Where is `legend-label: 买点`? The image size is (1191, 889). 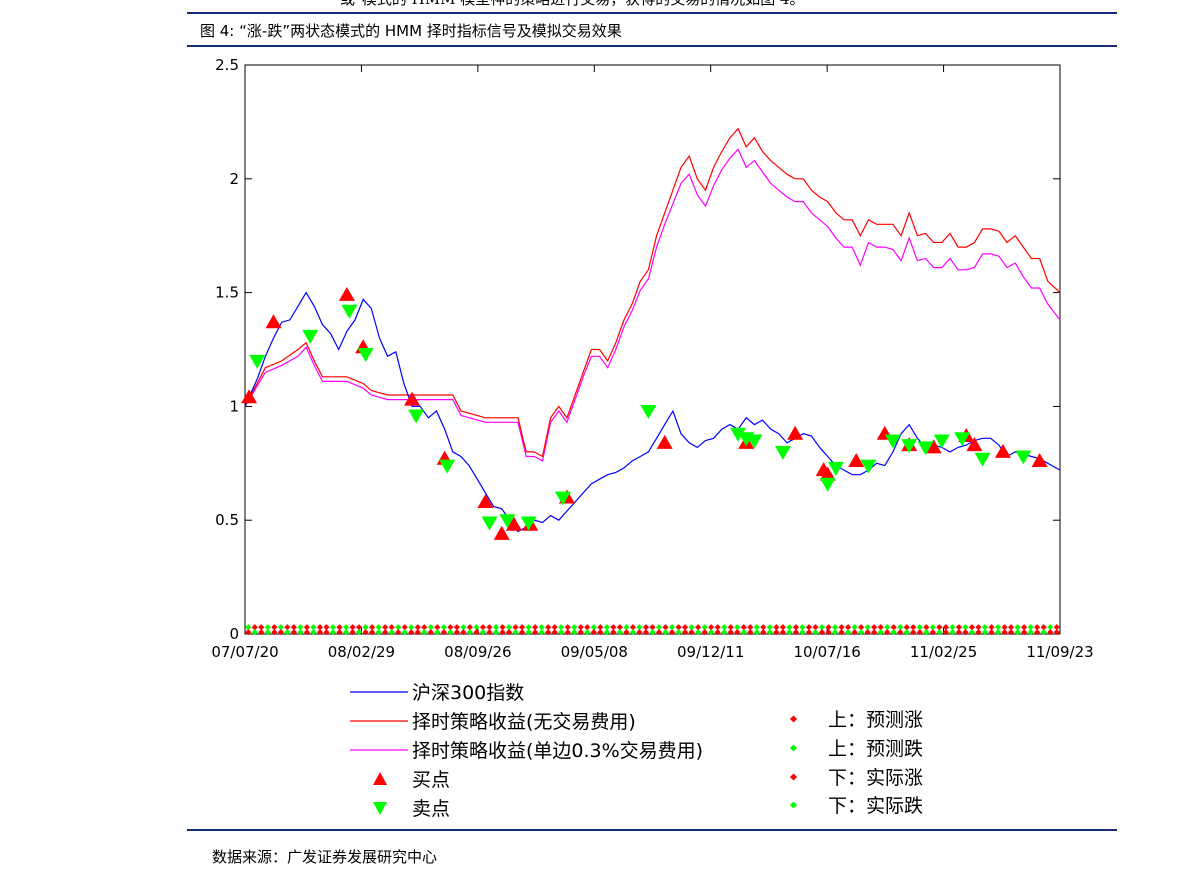 legend-label: 买点 is located at coordinates (431, 780).